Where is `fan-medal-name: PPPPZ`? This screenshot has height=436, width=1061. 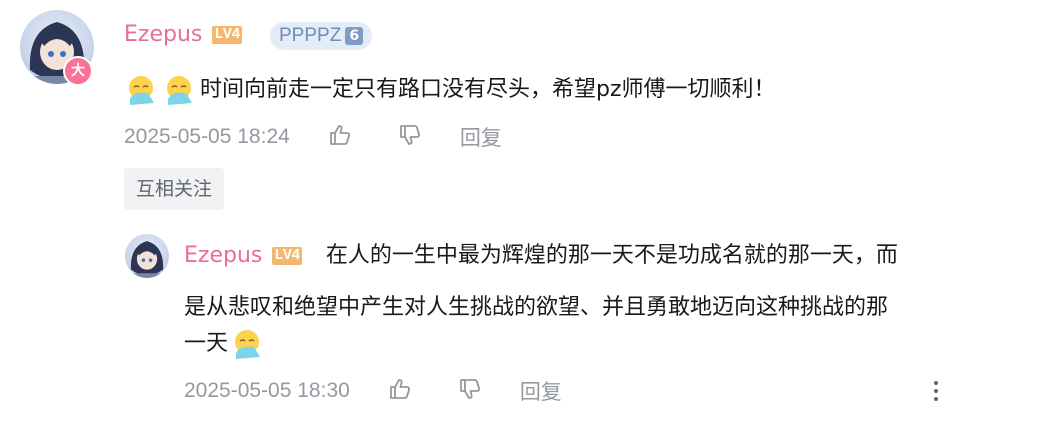
fan-medal-name: PPPPZ is located at coordinates (310, 35).